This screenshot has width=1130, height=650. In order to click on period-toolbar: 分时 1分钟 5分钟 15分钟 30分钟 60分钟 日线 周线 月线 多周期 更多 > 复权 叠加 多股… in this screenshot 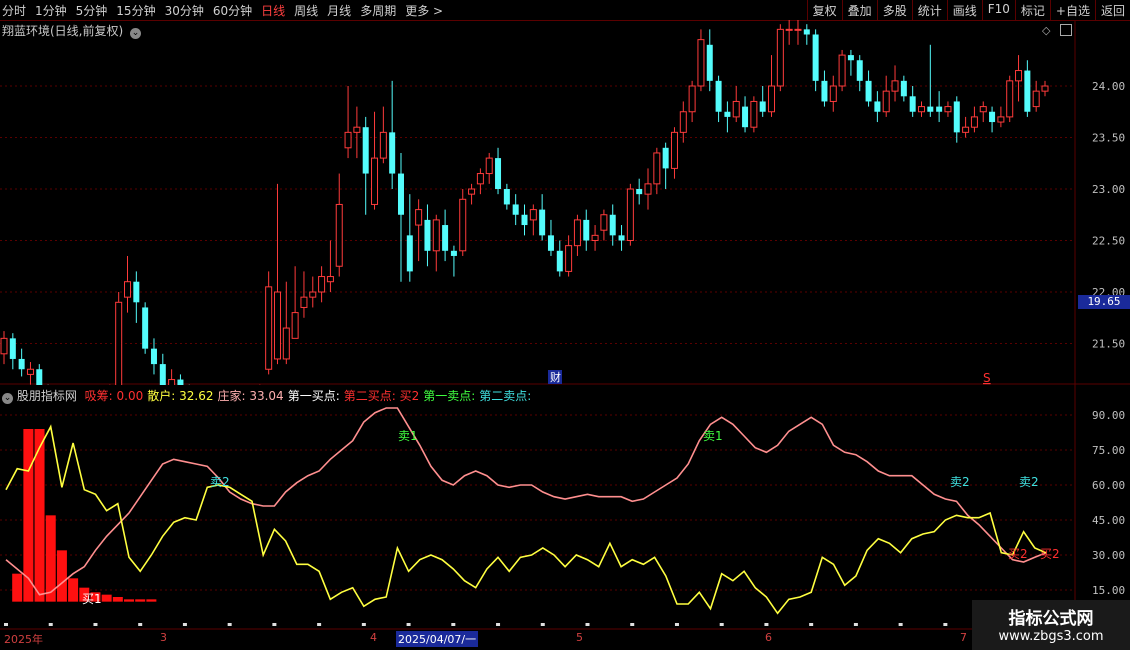, I will do `click(565, 10)`.